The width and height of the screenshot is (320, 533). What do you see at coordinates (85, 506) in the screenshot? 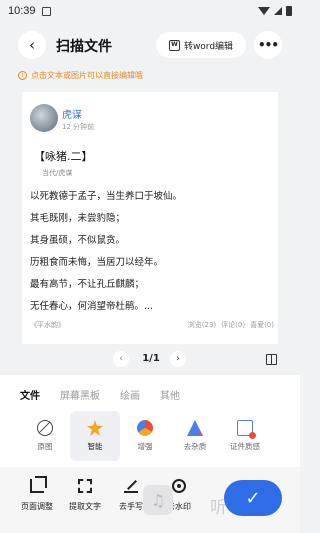
I see `tool-label: 提取文字` at bounding box center [85, 506].